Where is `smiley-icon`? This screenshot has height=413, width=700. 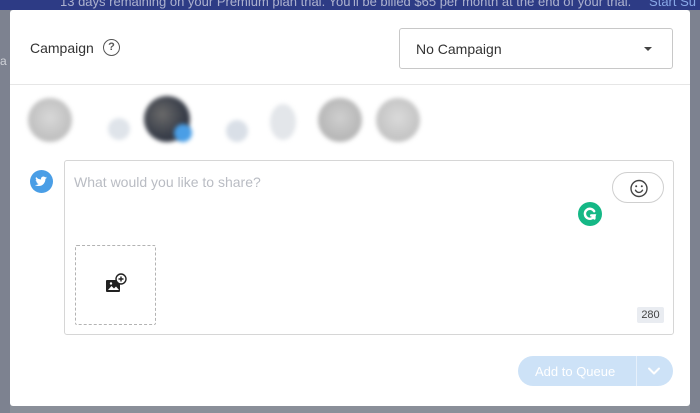
smiley-icon is located at coordinates (639, 188).